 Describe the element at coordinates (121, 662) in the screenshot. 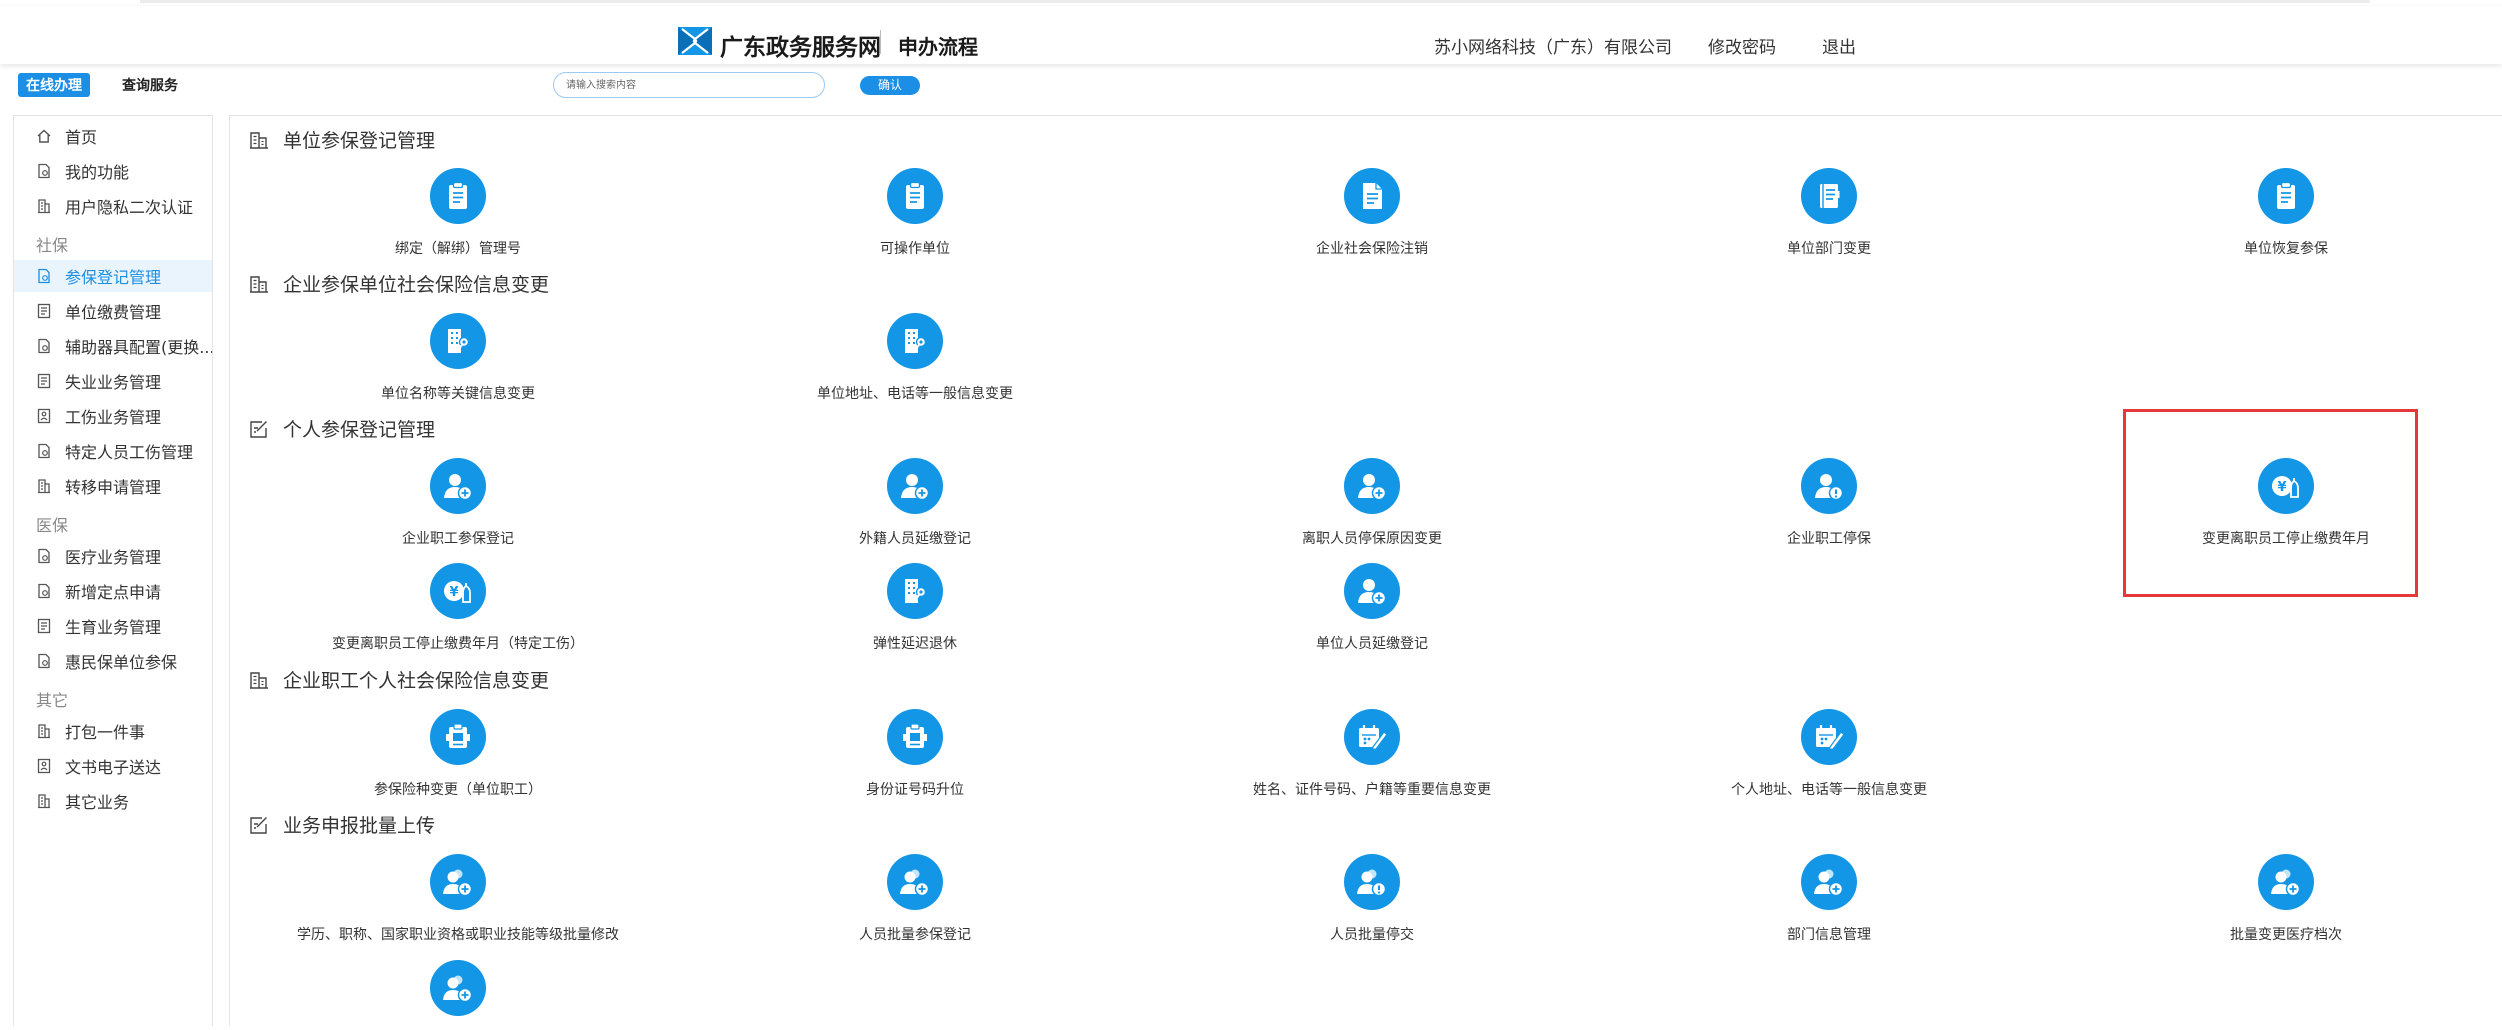

I see `sidebar-item-label: 惠民保单位参保` at that location.